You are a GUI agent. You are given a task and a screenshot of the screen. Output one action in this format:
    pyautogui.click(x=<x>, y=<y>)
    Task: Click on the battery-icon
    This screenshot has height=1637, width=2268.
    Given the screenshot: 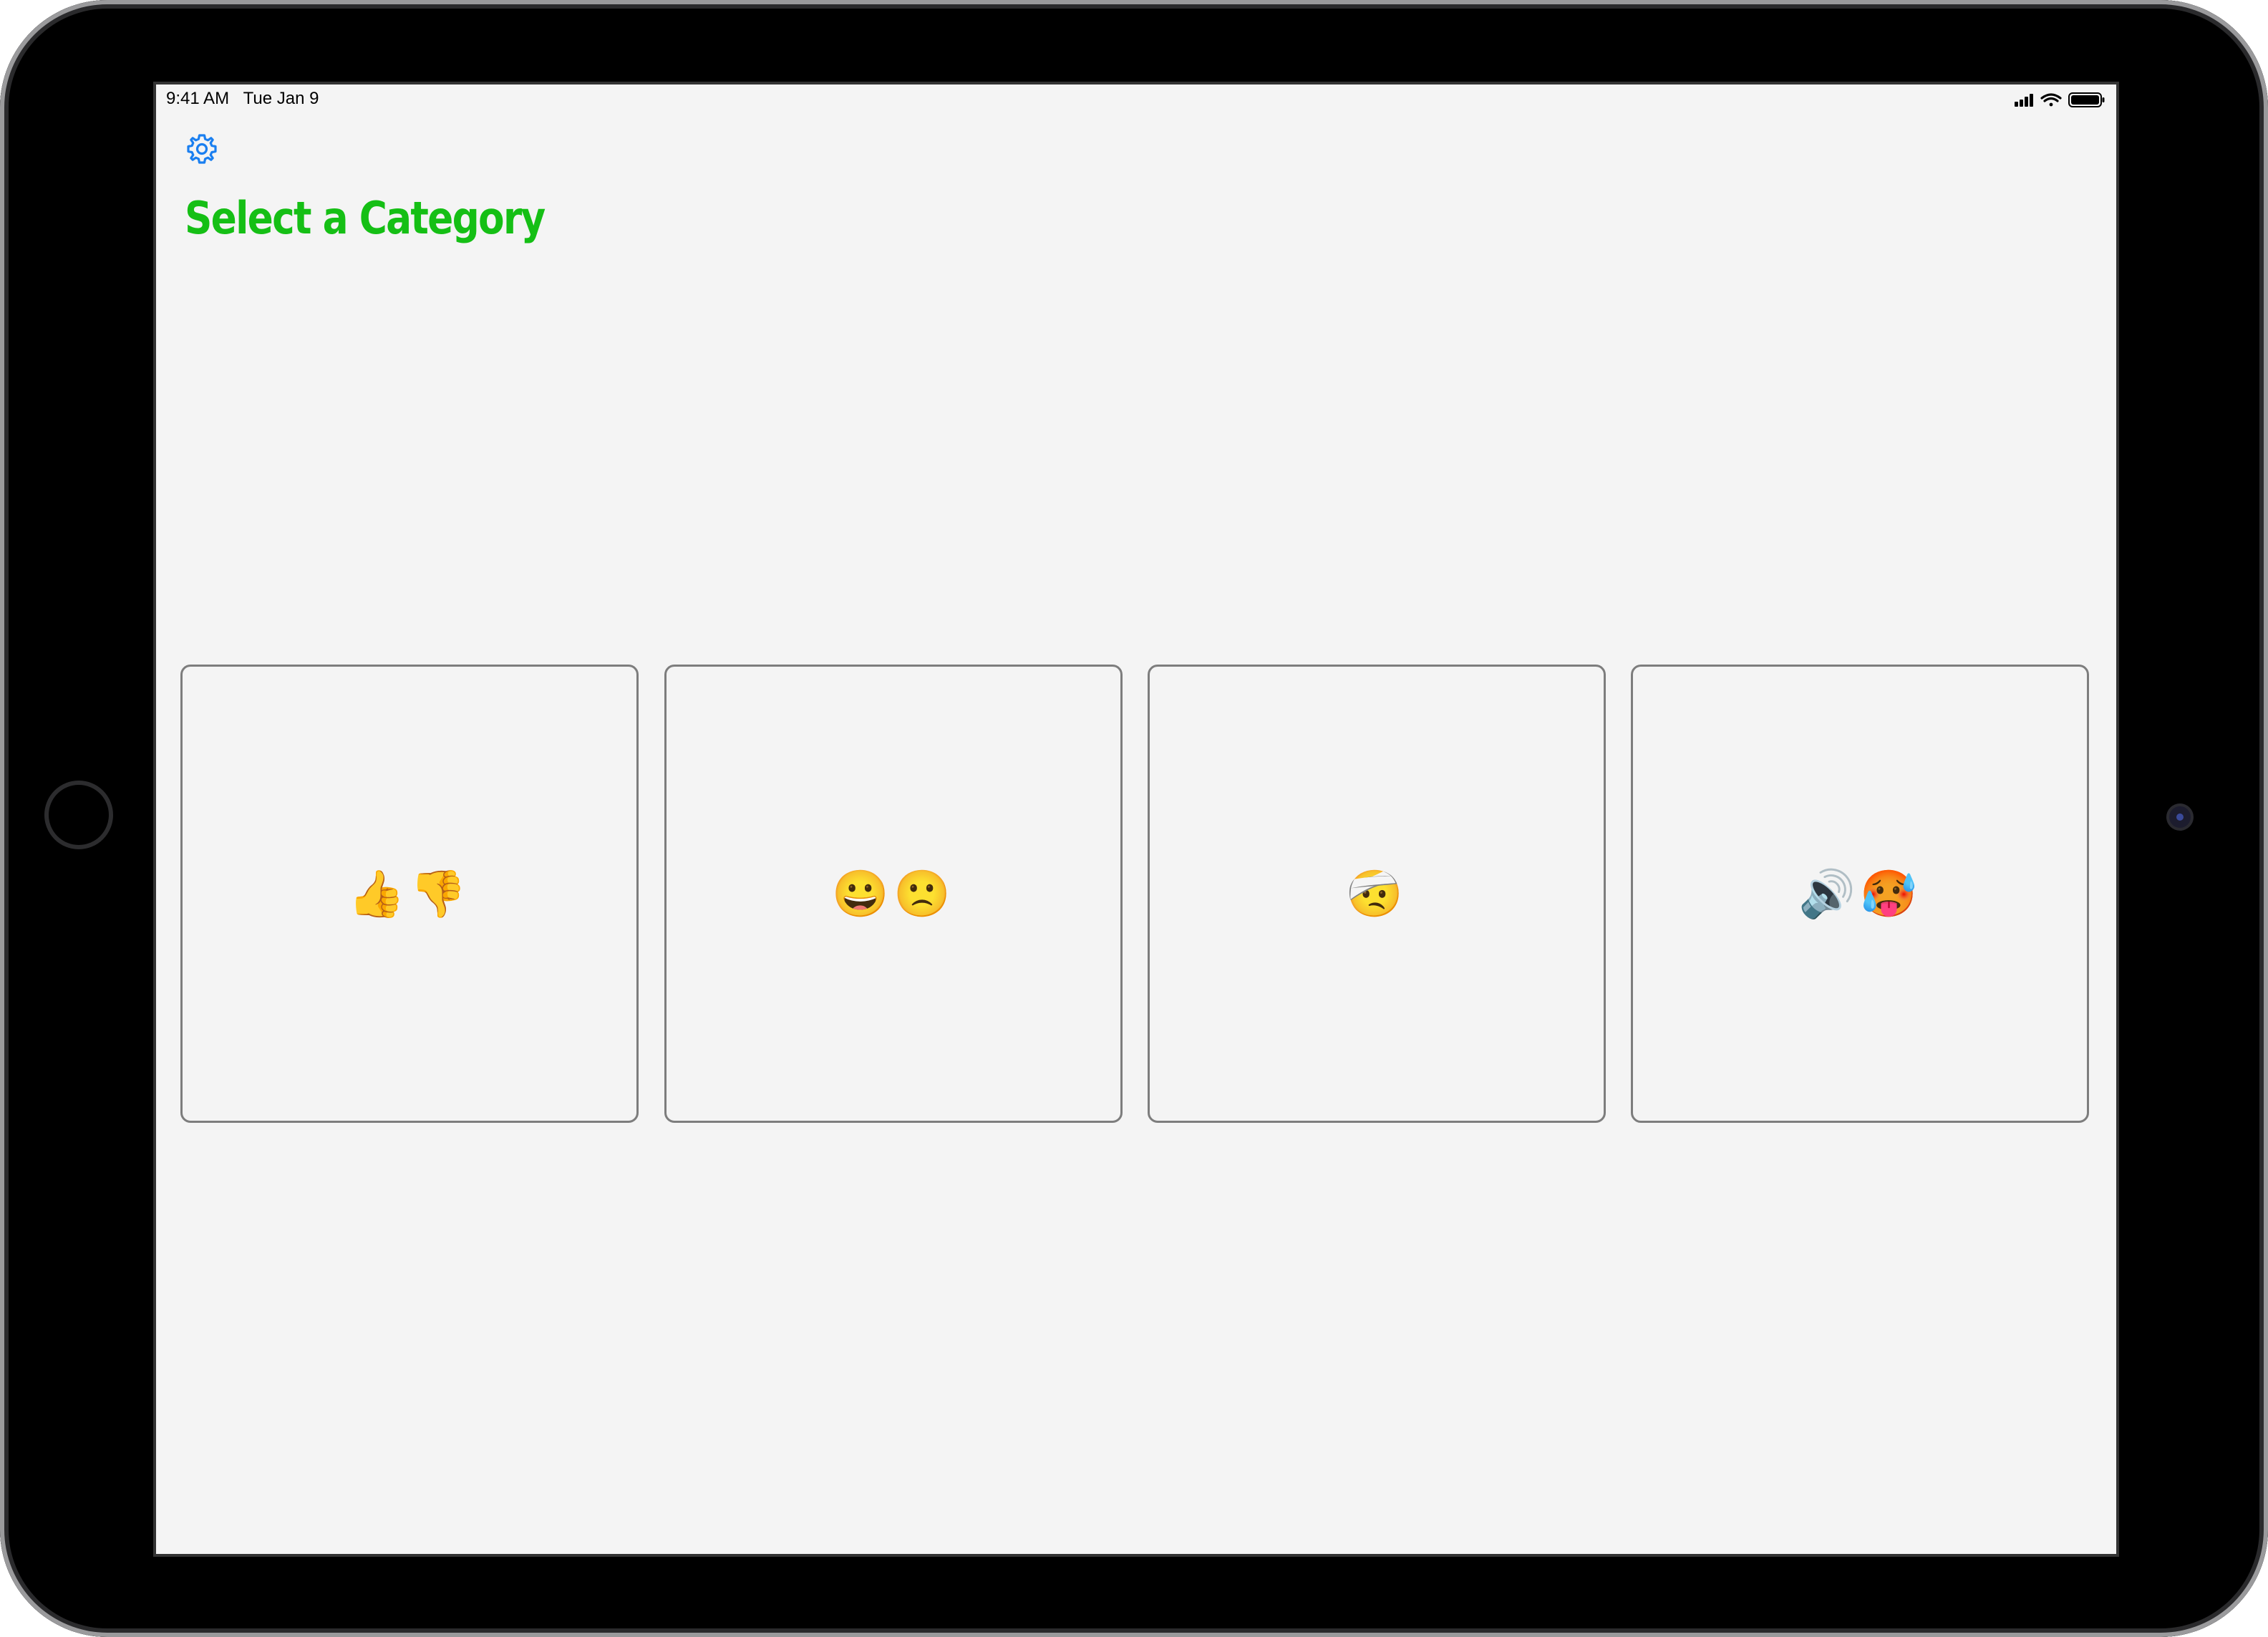 What is the action you would take?
    pyautogui.click(x=2086, y=100)
    